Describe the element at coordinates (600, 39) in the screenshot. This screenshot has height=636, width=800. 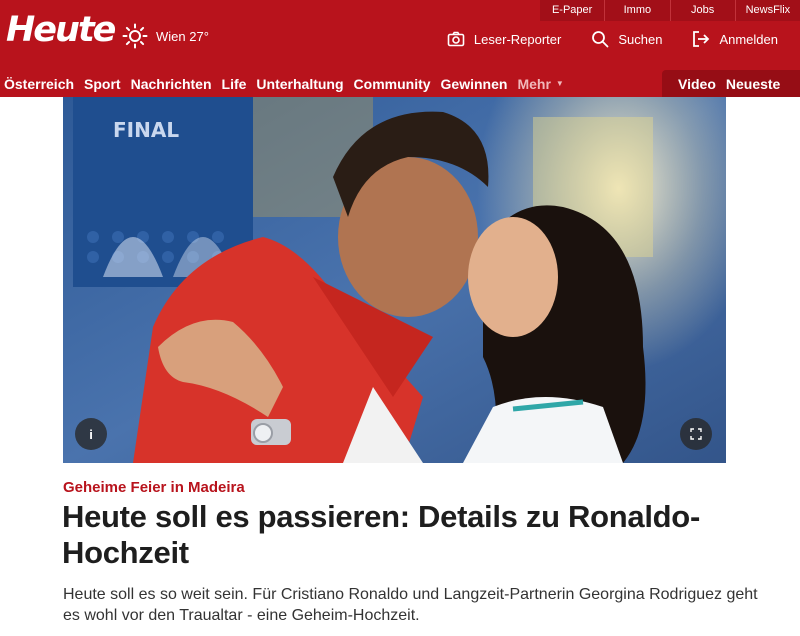
I see `search-icon` at that location.